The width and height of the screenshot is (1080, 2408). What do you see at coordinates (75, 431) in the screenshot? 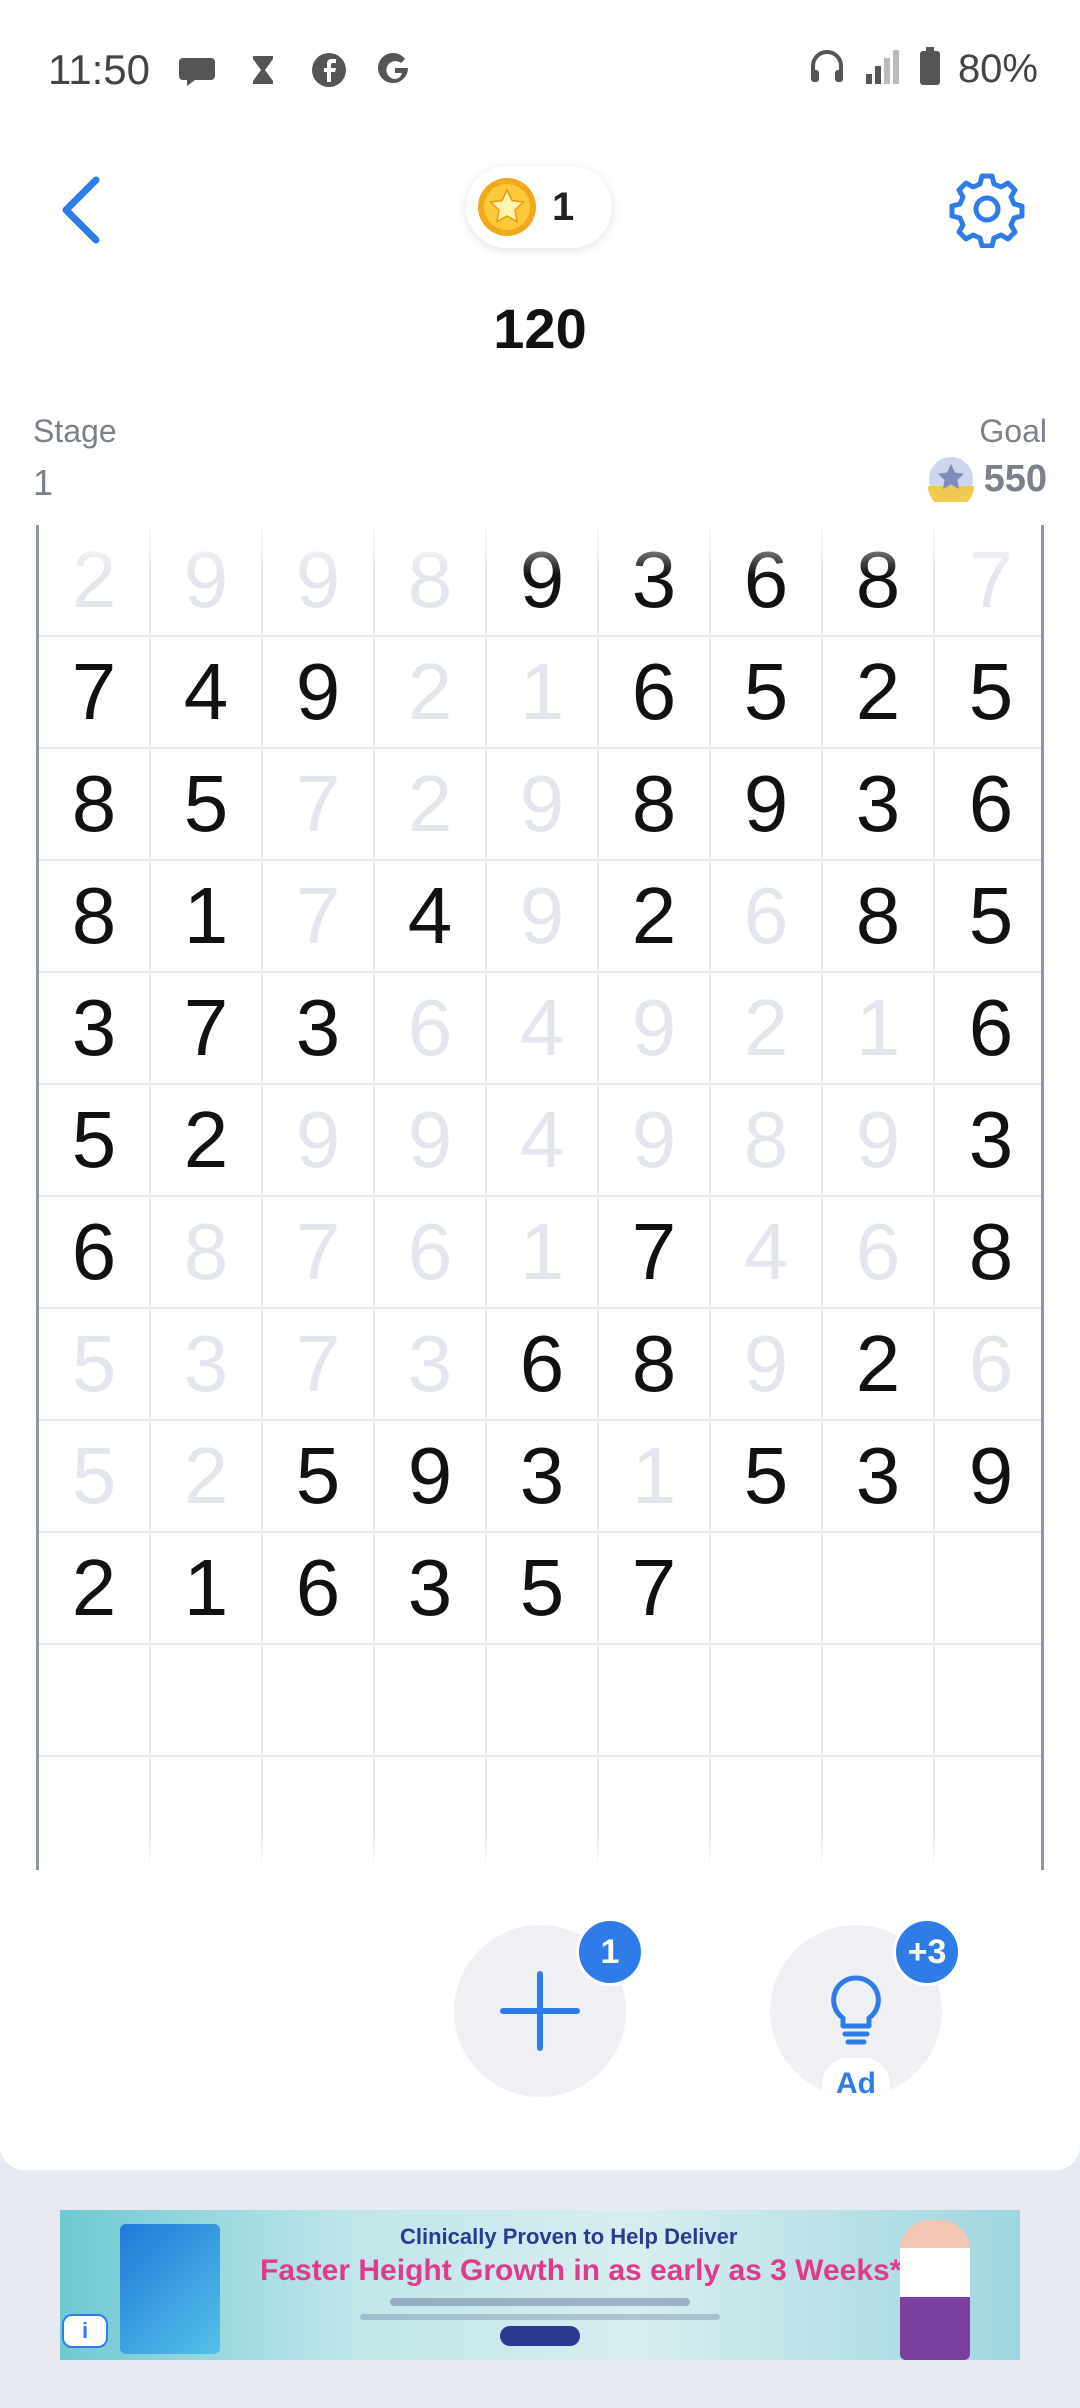
I see `stage-label: Stage` at bounding box center [75, 431].